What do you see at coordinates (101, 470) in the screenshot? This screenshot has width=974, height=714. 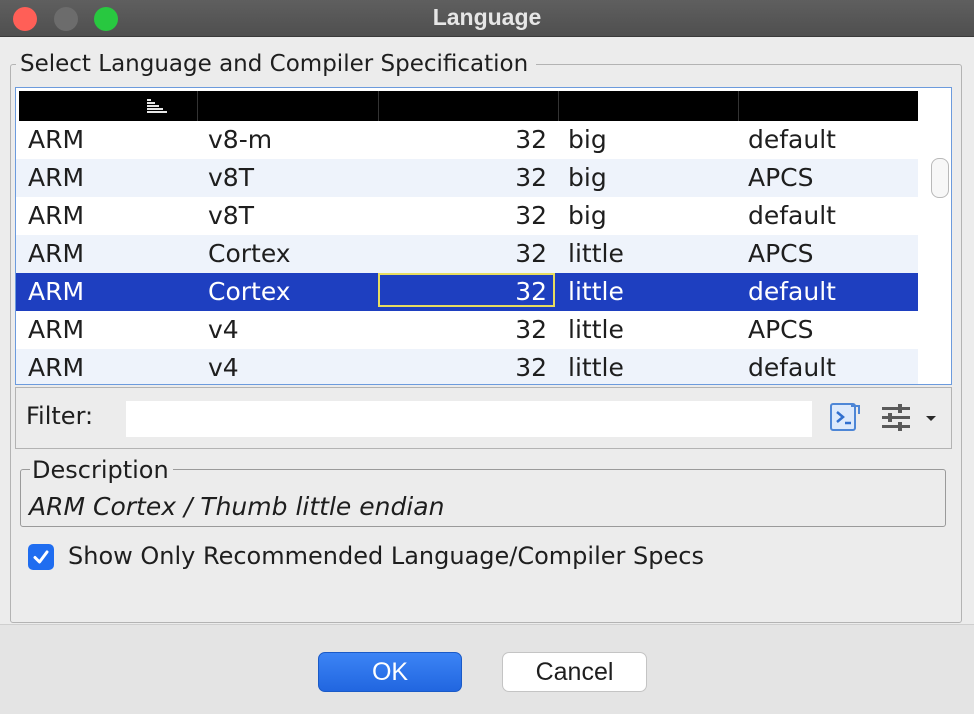 I see `description-title: Description` at bounding box center [101, 470].